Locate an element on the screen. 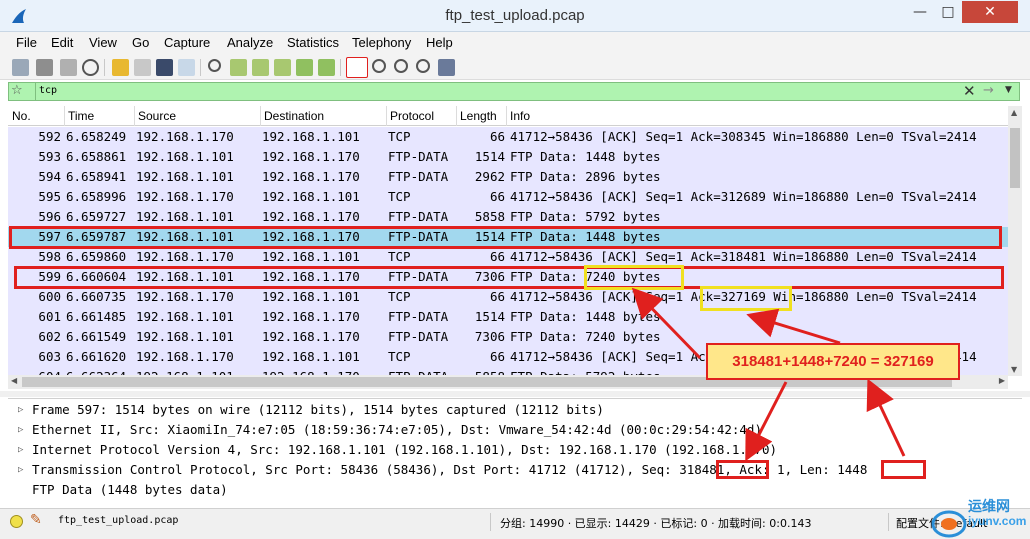  scroll-down-icon: ▼ is located at coordinates (1014, 369).